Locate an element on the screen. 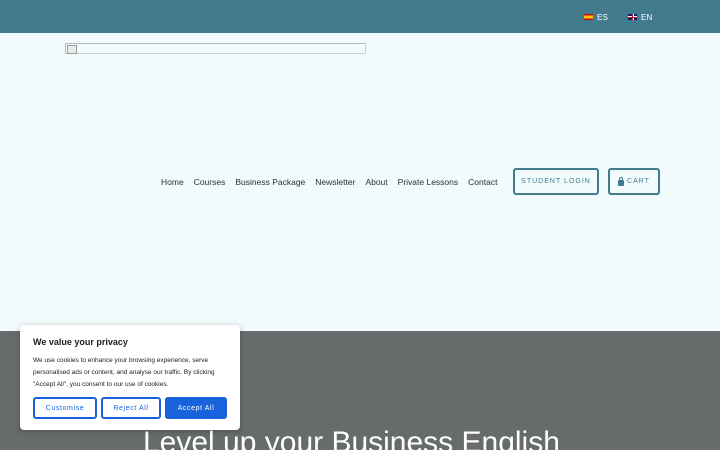 The image size is (720, 450). student-login-button: STUDENT LOGIN is located at coordinates (556, 181).